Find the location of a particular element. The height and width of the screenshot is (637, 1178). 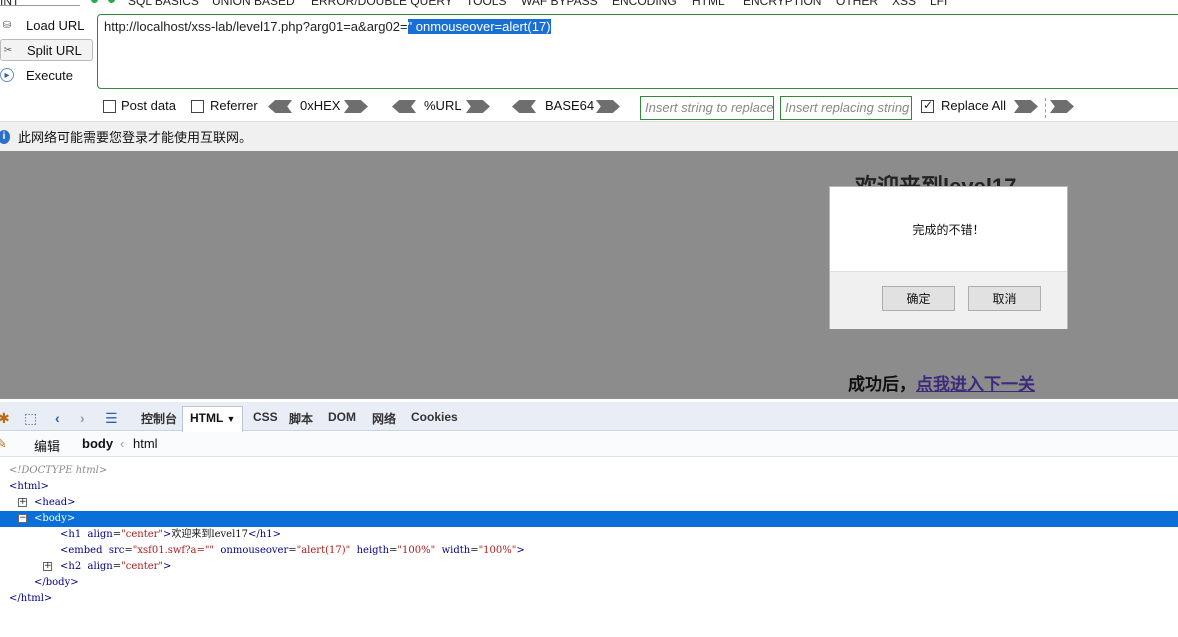

menu-item-xss: XSS is located at coordinates (904, 4).